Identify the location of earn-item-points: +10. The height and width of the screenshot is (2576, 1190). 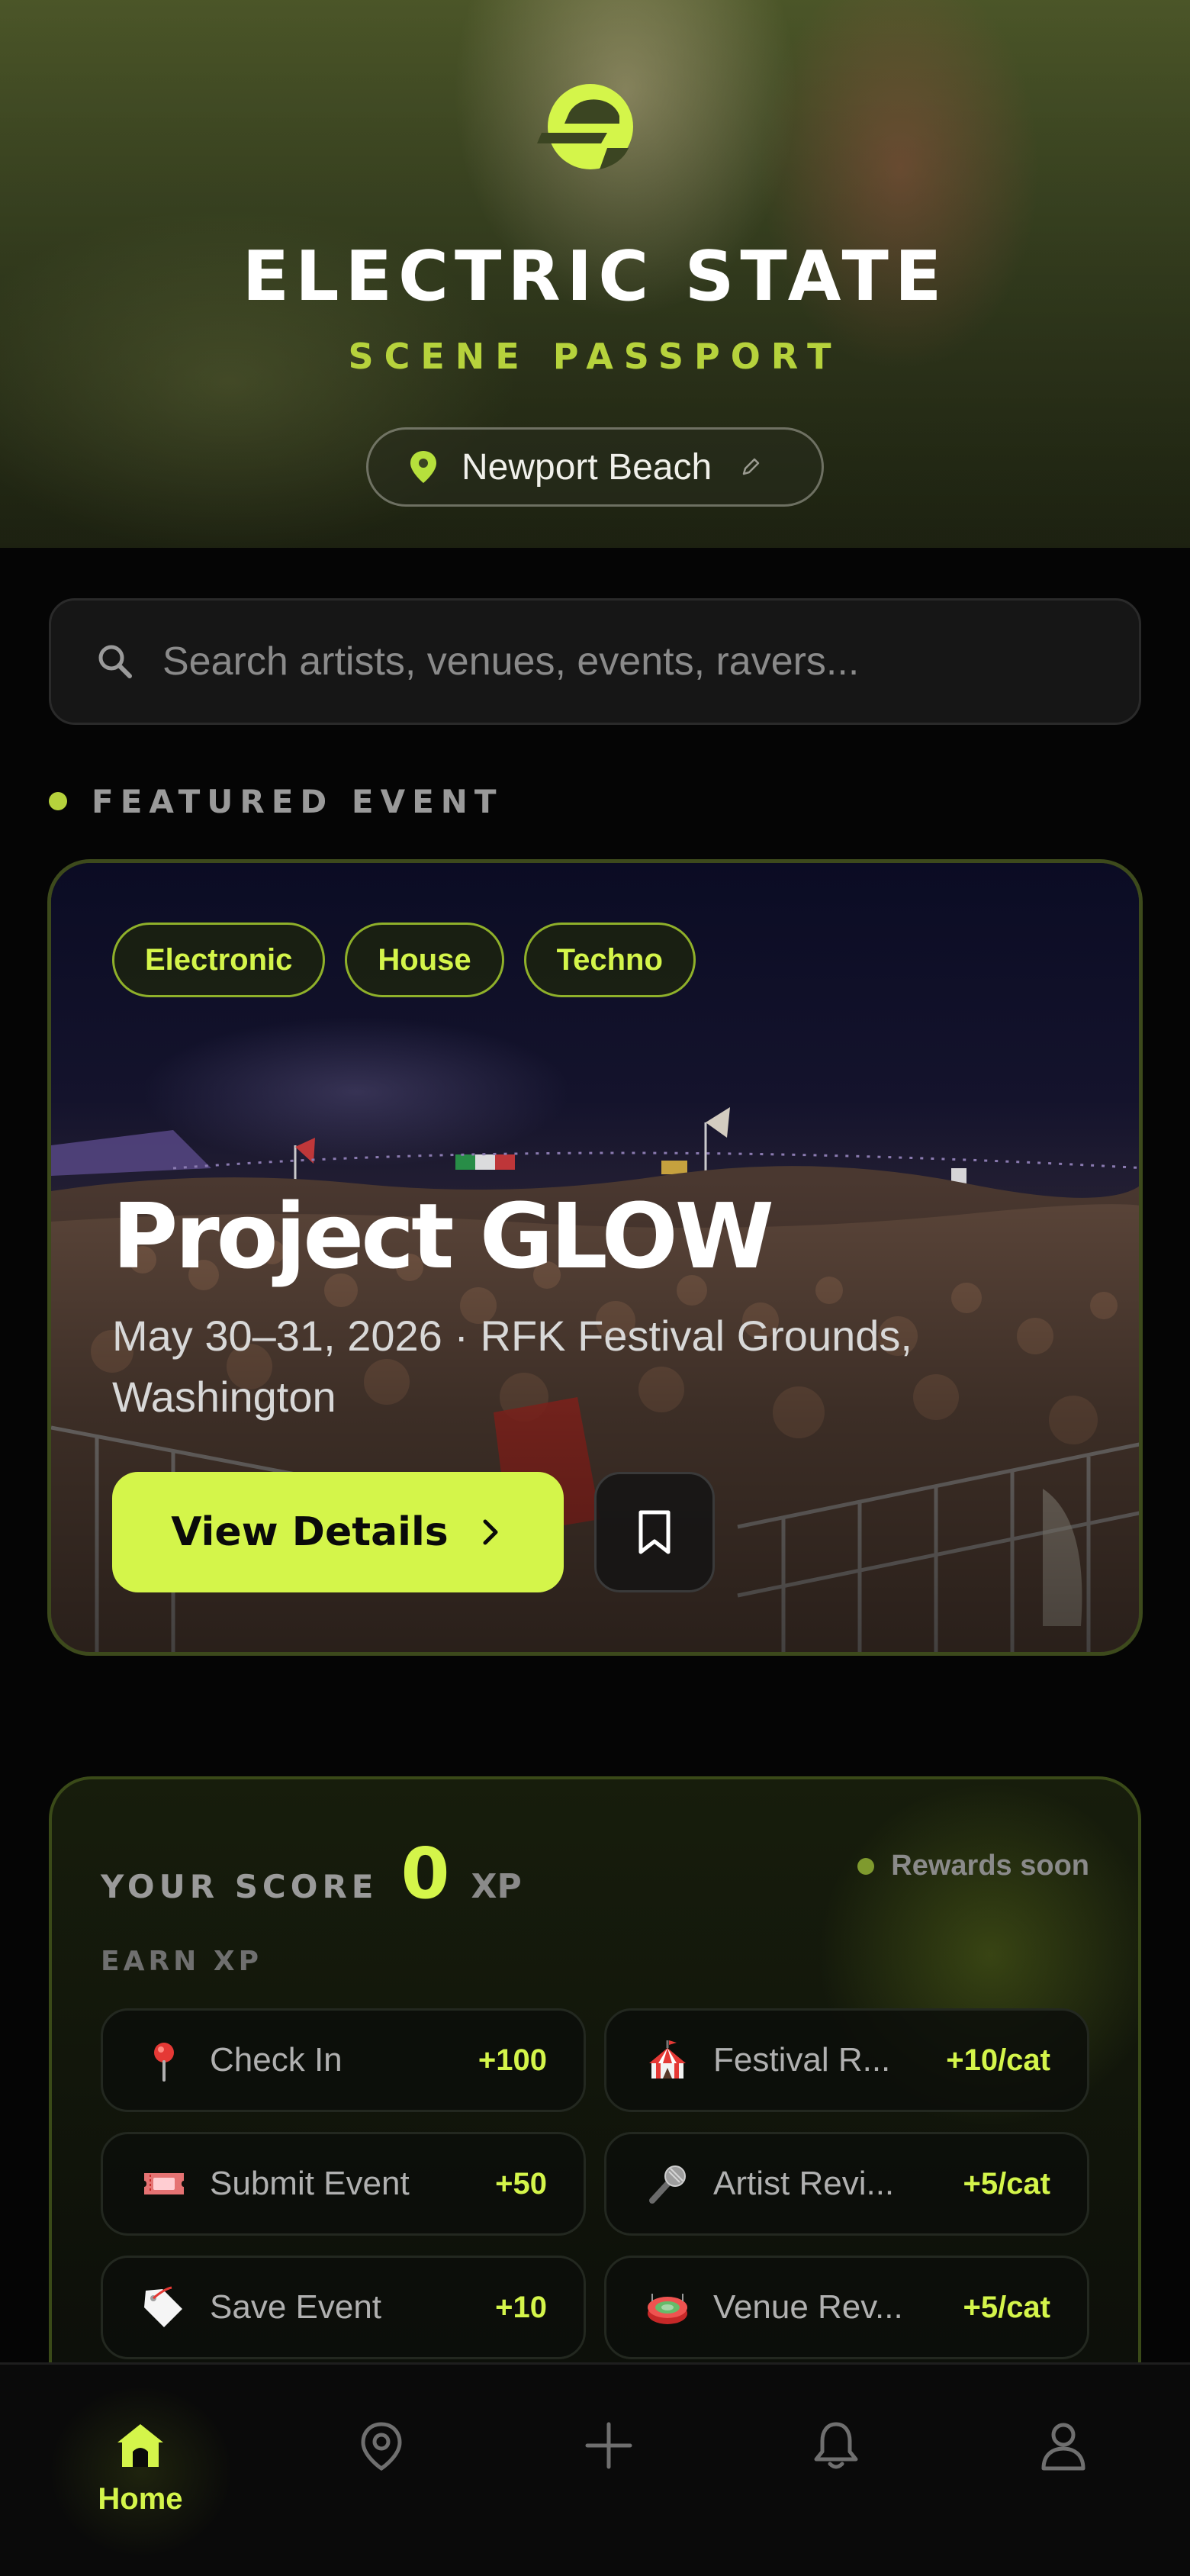
(521, 2307).